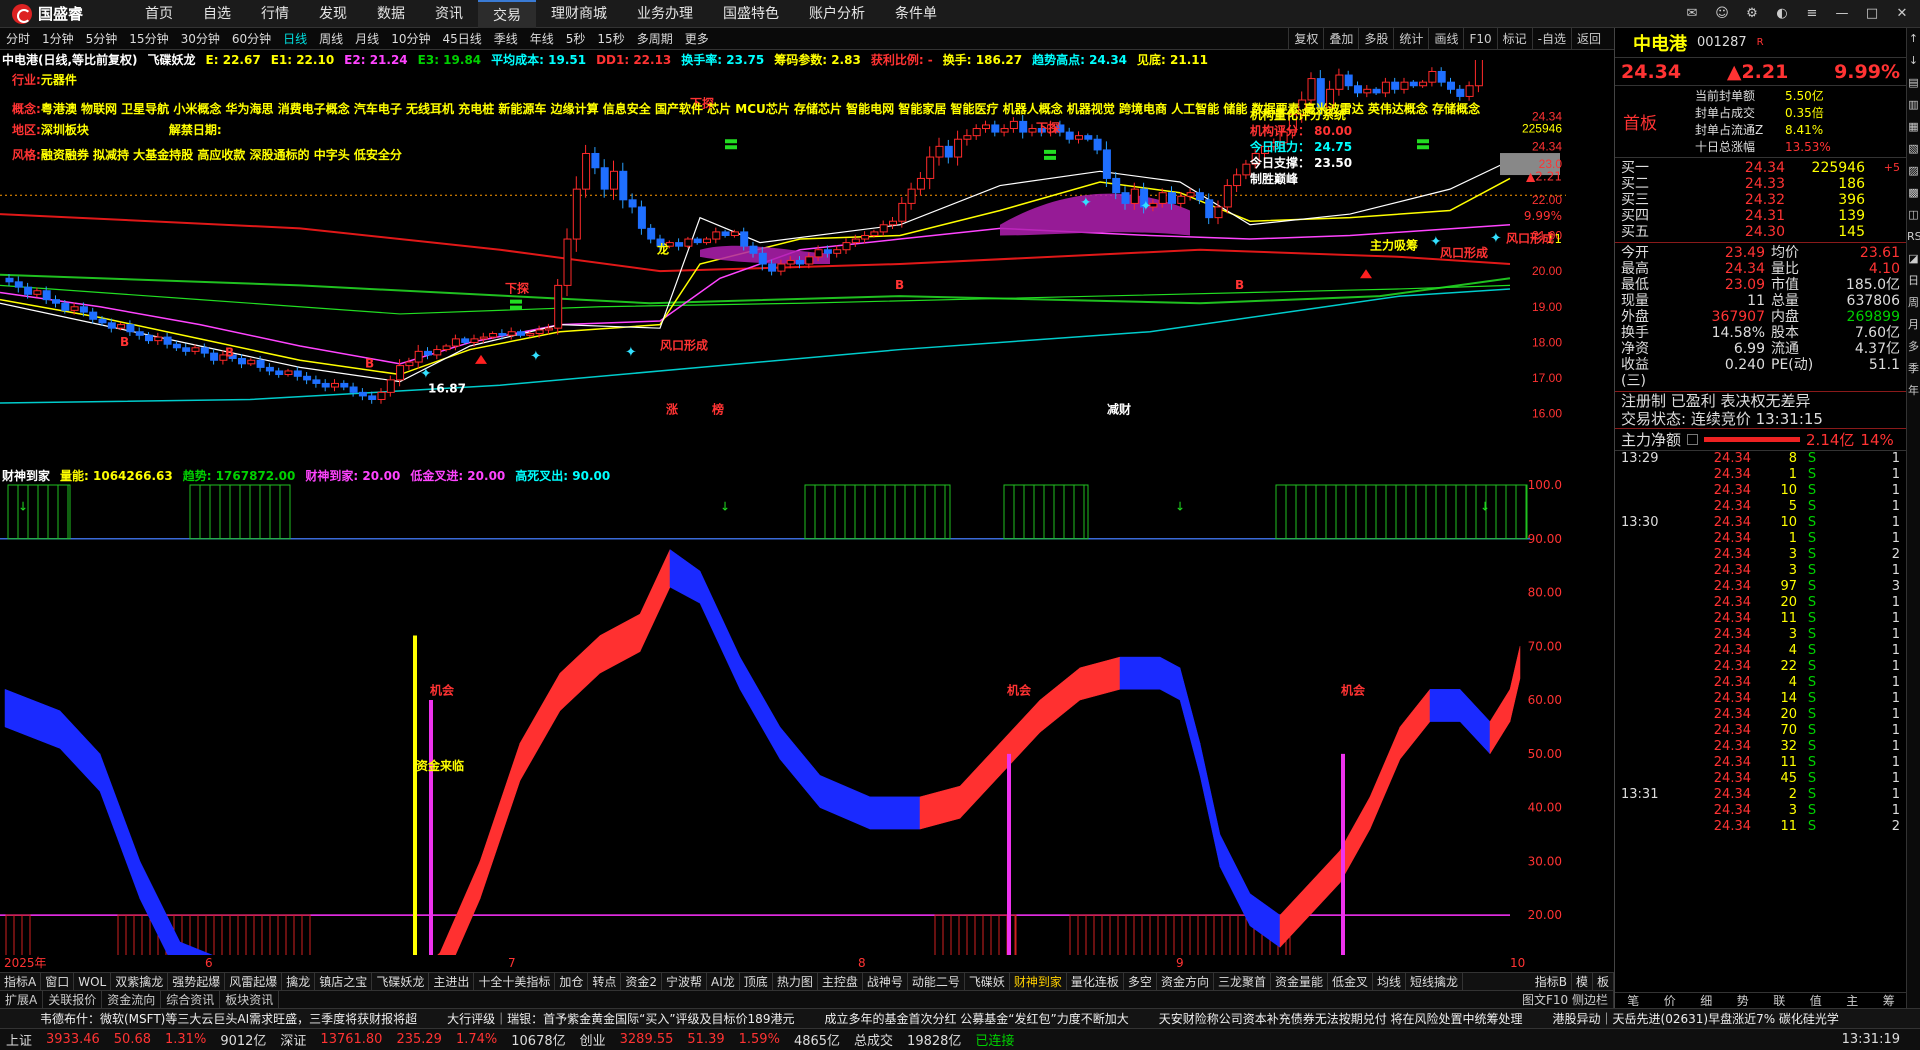 This screenshot has width=1920, height=1050. Describe the element at coordinates (1889, 1000) in the screenshot. I see `quote-tab: 筹` at that location.